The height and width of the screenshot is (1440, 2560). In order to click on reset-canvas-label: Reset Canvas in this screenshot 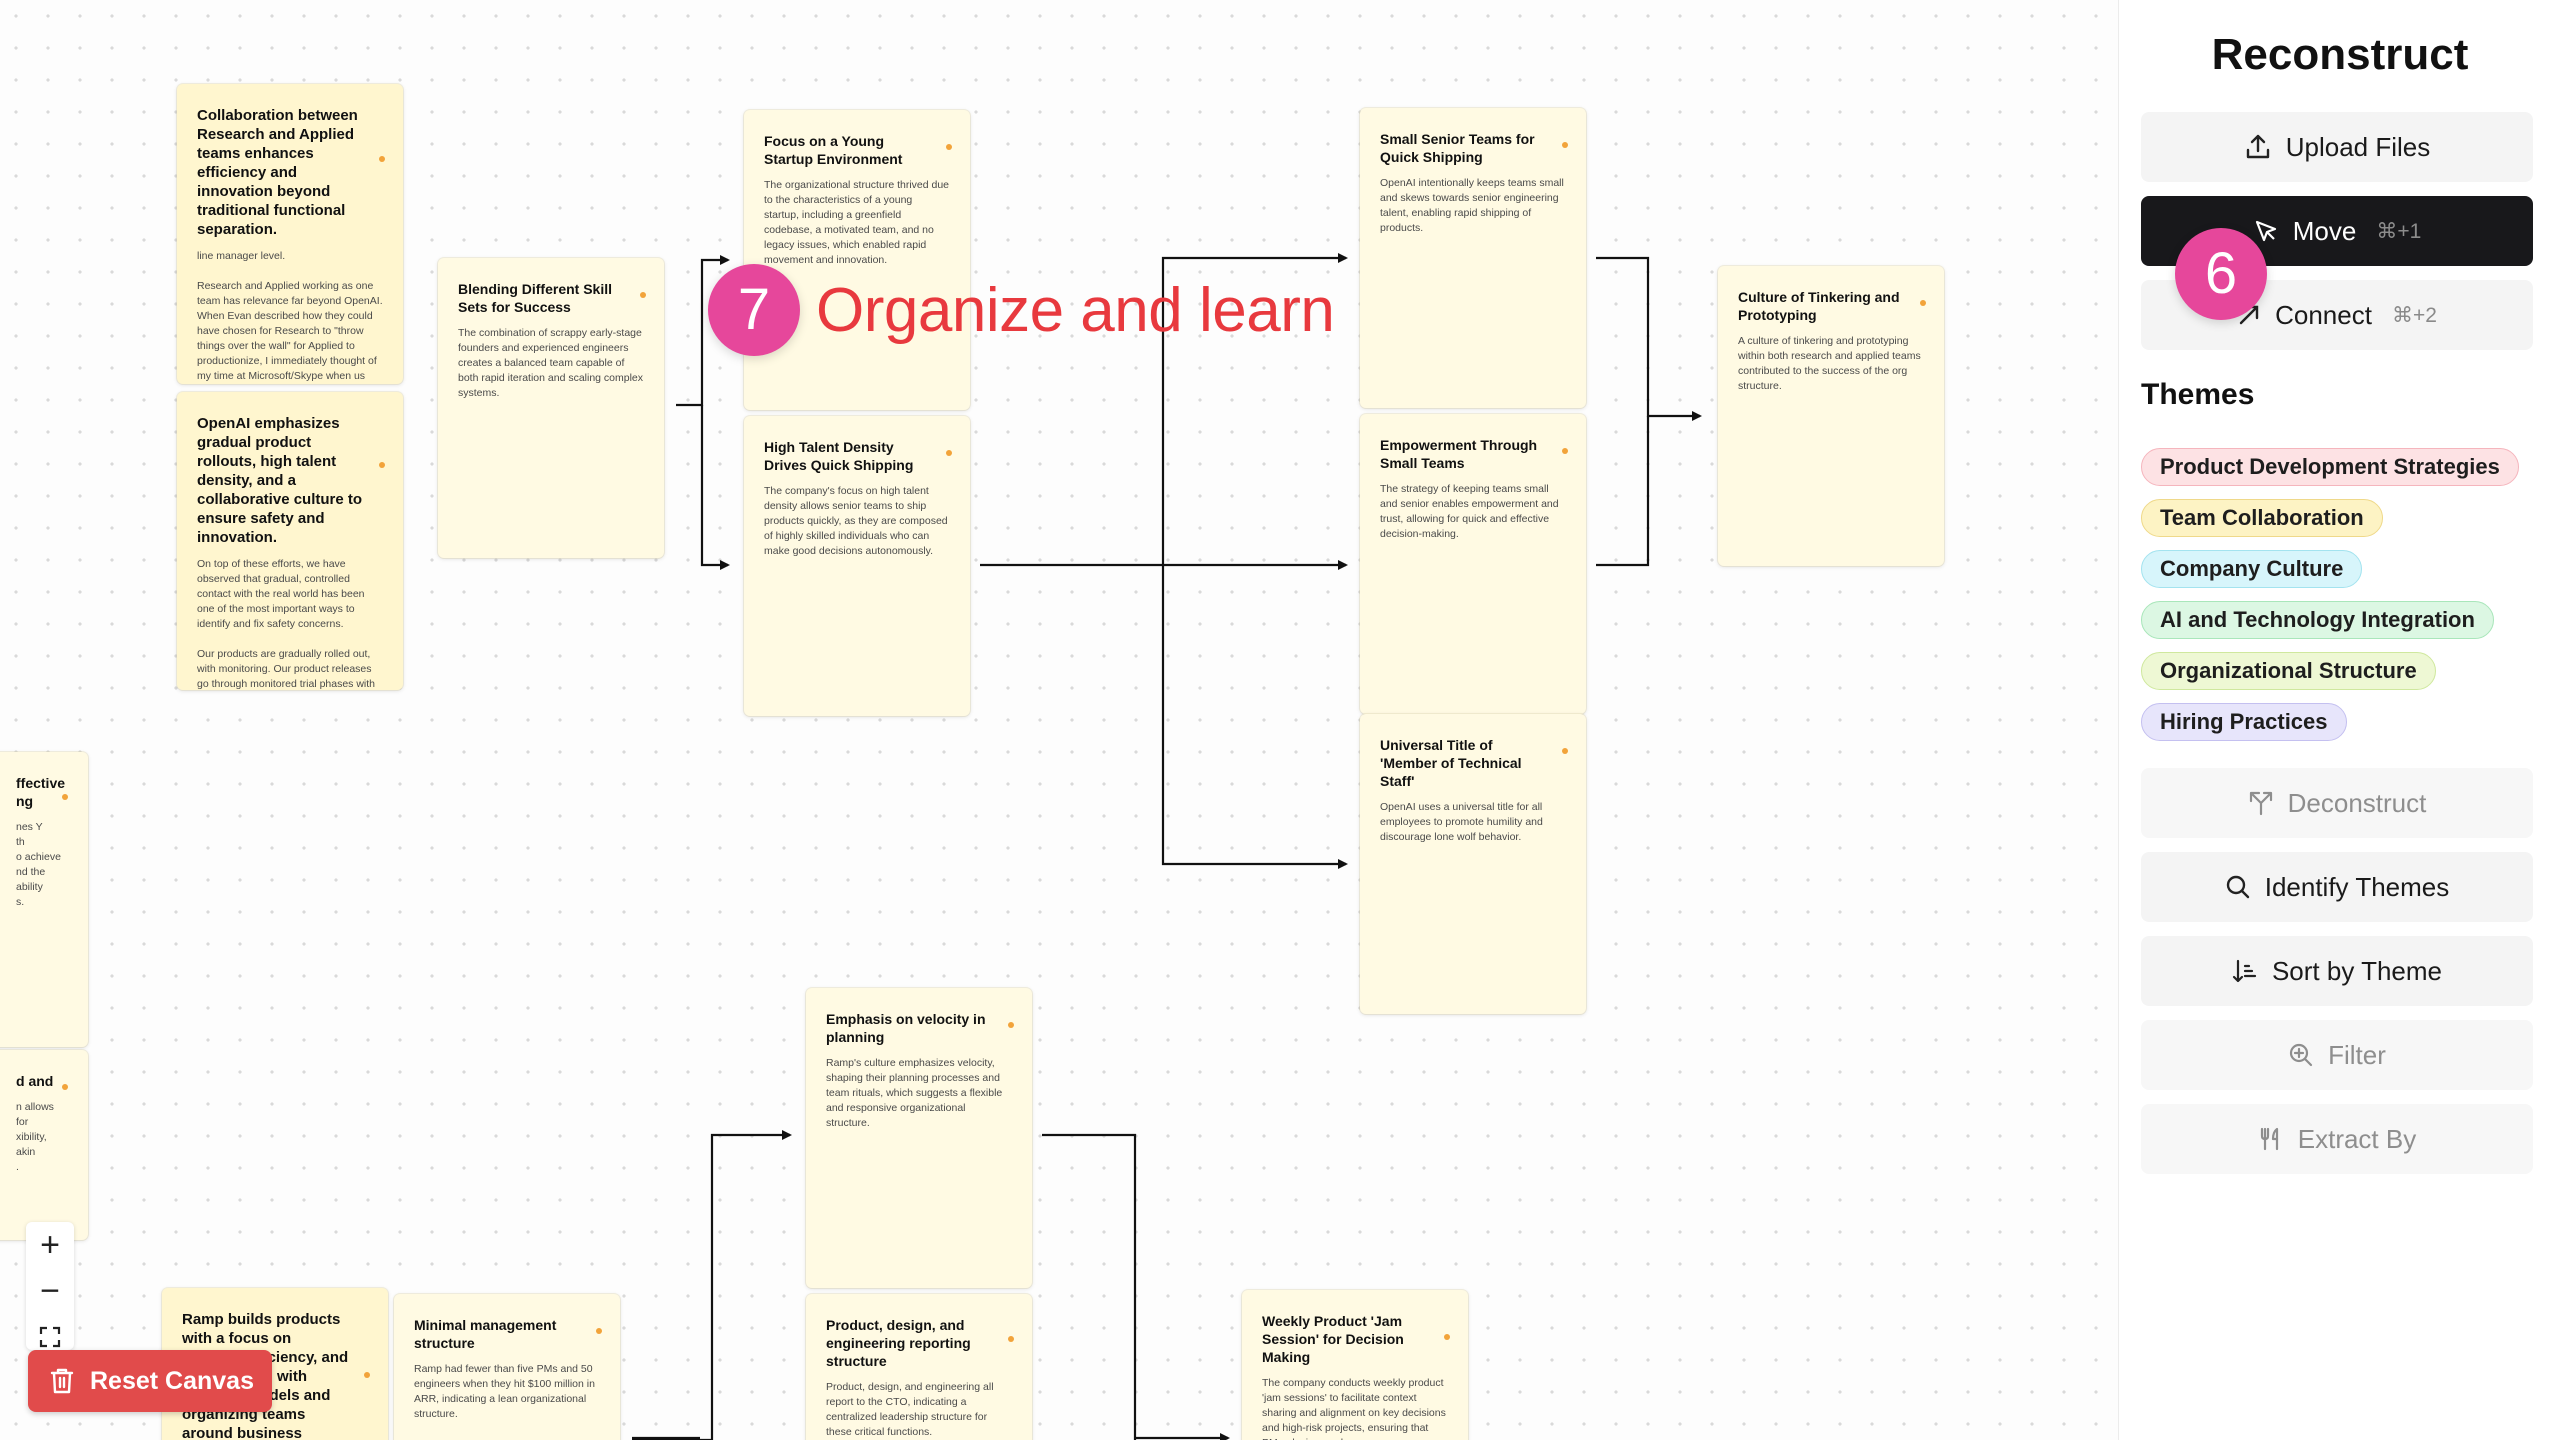, I will do `click(172, 1380)`.